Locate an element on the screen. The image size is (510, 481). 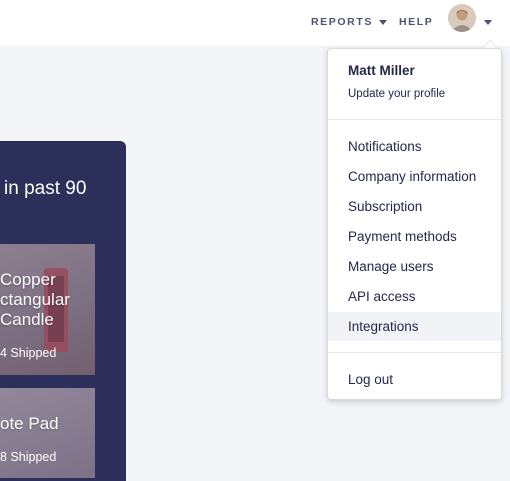
menu-item-api-access: API access is located at coordinates (414, 296).